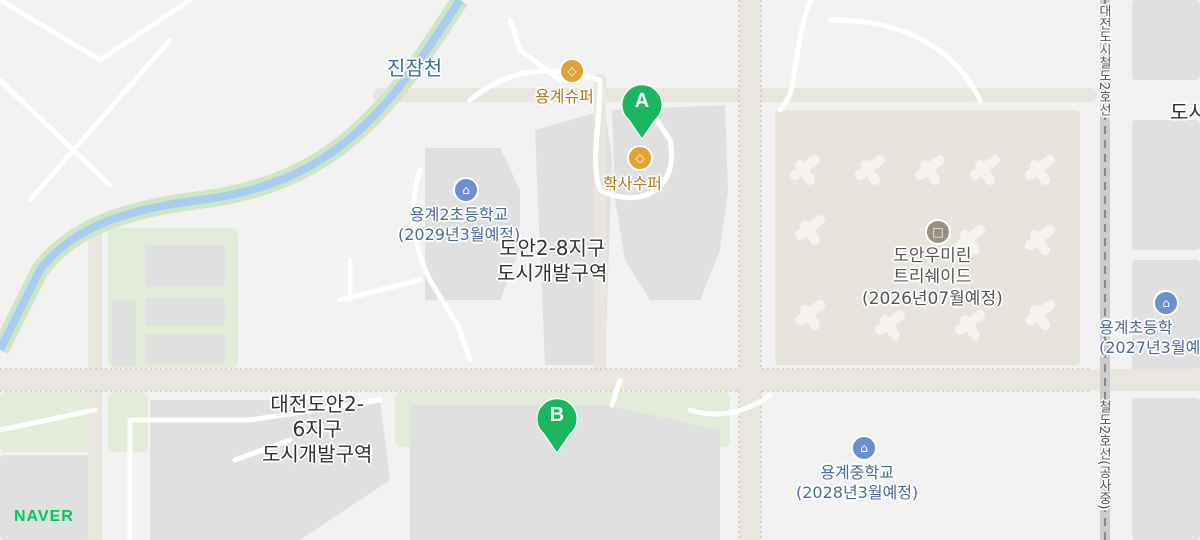 The image size is (1200, 540). What do you see at coordinates (557, 415) in the screenshot?
I see `marker-b-letter: B` at bounding box center [557, 415].